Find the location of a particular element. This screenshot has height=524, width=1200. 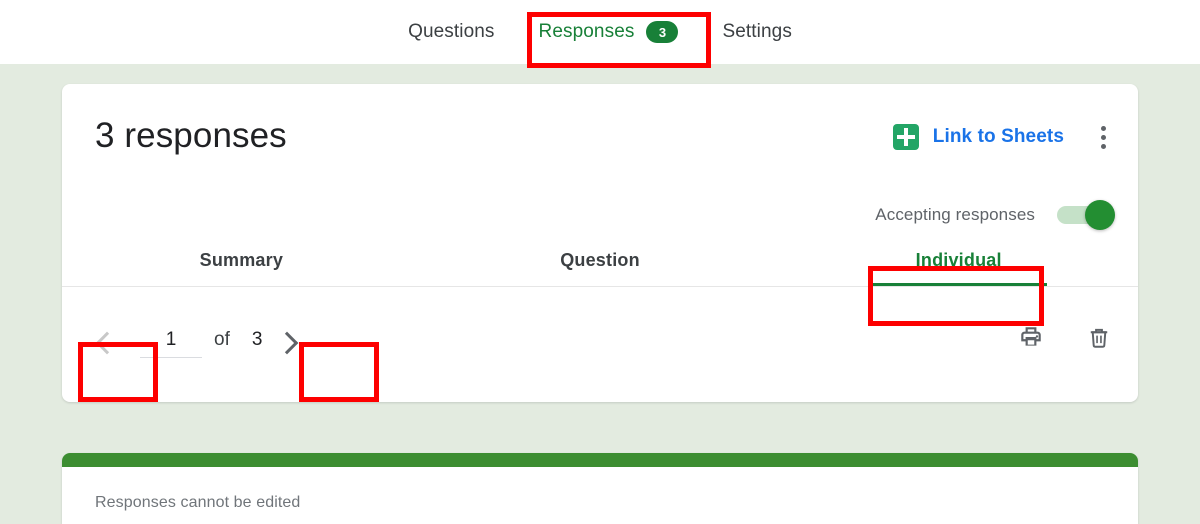

individual-response-card: Responses cannot be edited is located at coordinates (600, 488).